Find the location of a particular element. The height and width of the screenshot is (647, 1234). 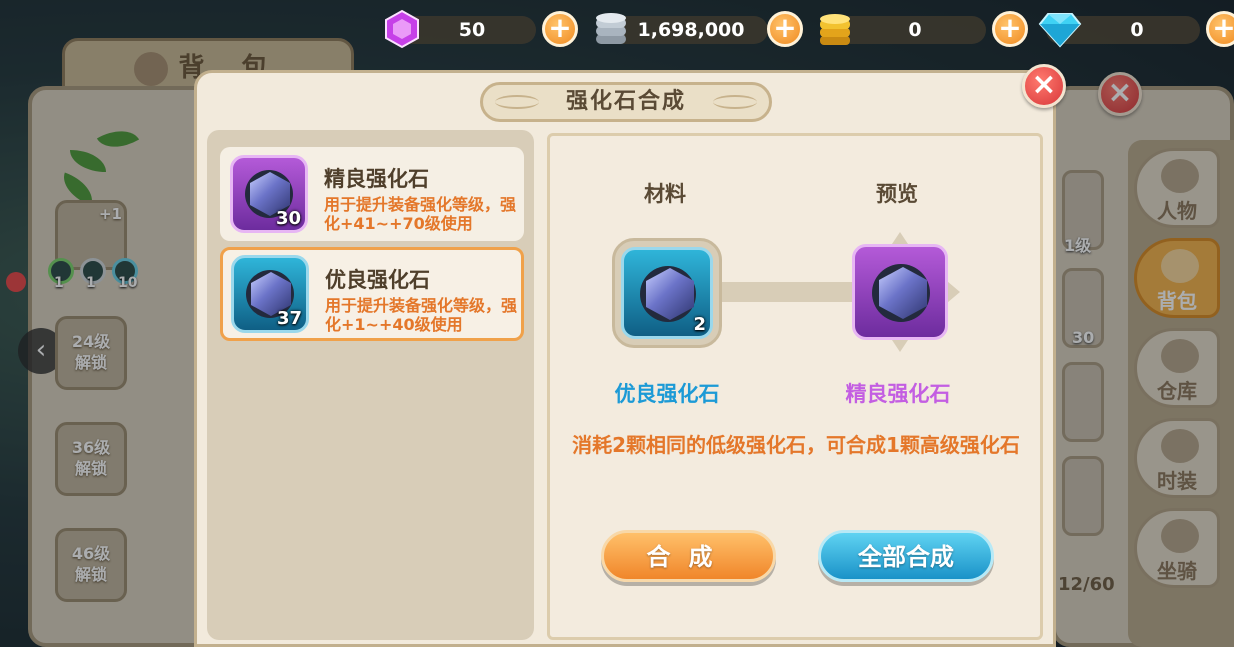

item-name: 优良强化石 is located at coordinates (377, 280).